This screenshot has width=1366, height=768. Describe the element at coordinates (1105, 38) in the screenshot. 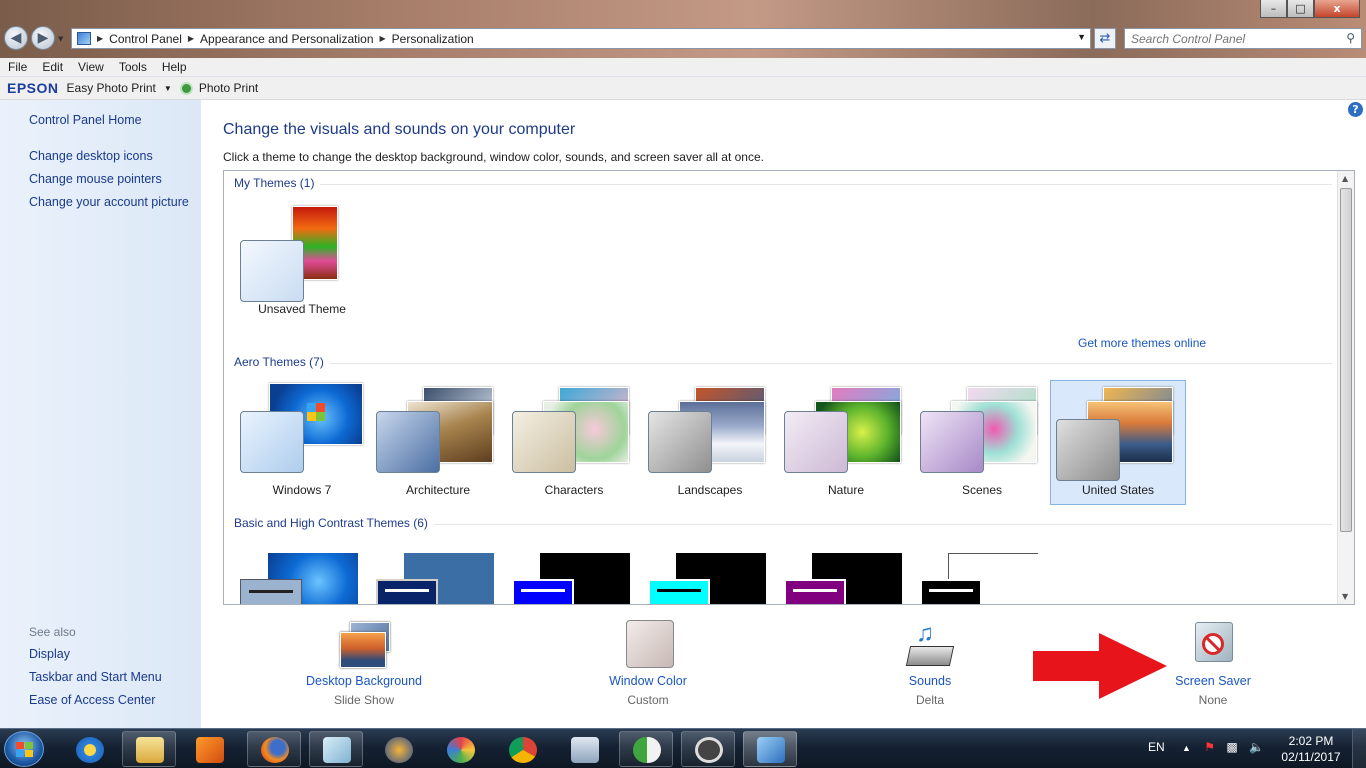

I see `refresh-button: ⇄` at that location.